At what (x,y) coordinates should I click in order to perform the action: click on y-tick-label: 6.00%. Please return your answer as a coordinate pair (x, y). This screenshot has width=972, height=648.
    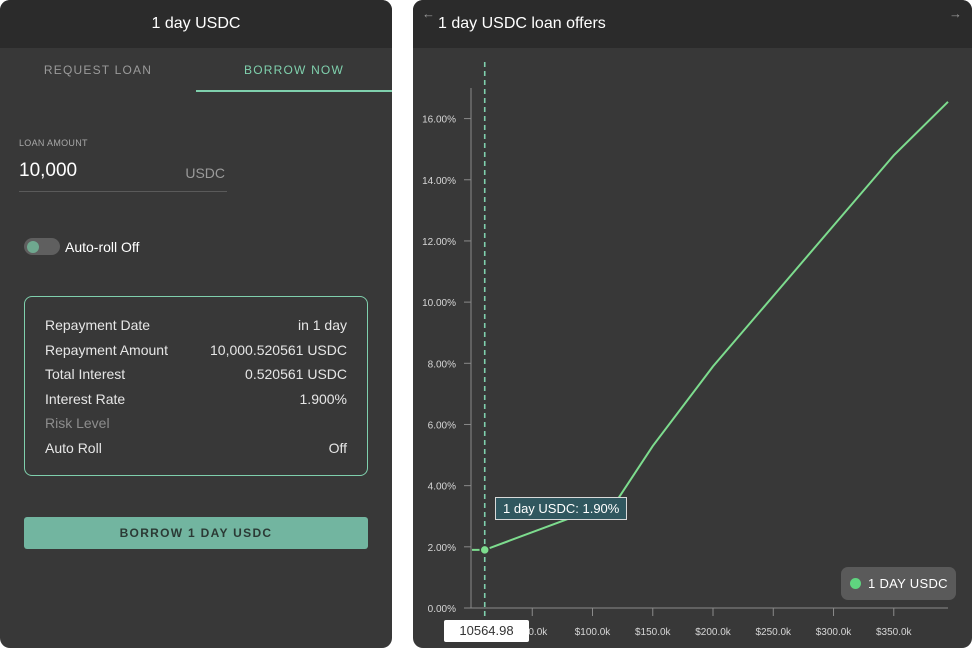
    Looking at the image, I should click on (442, 425).